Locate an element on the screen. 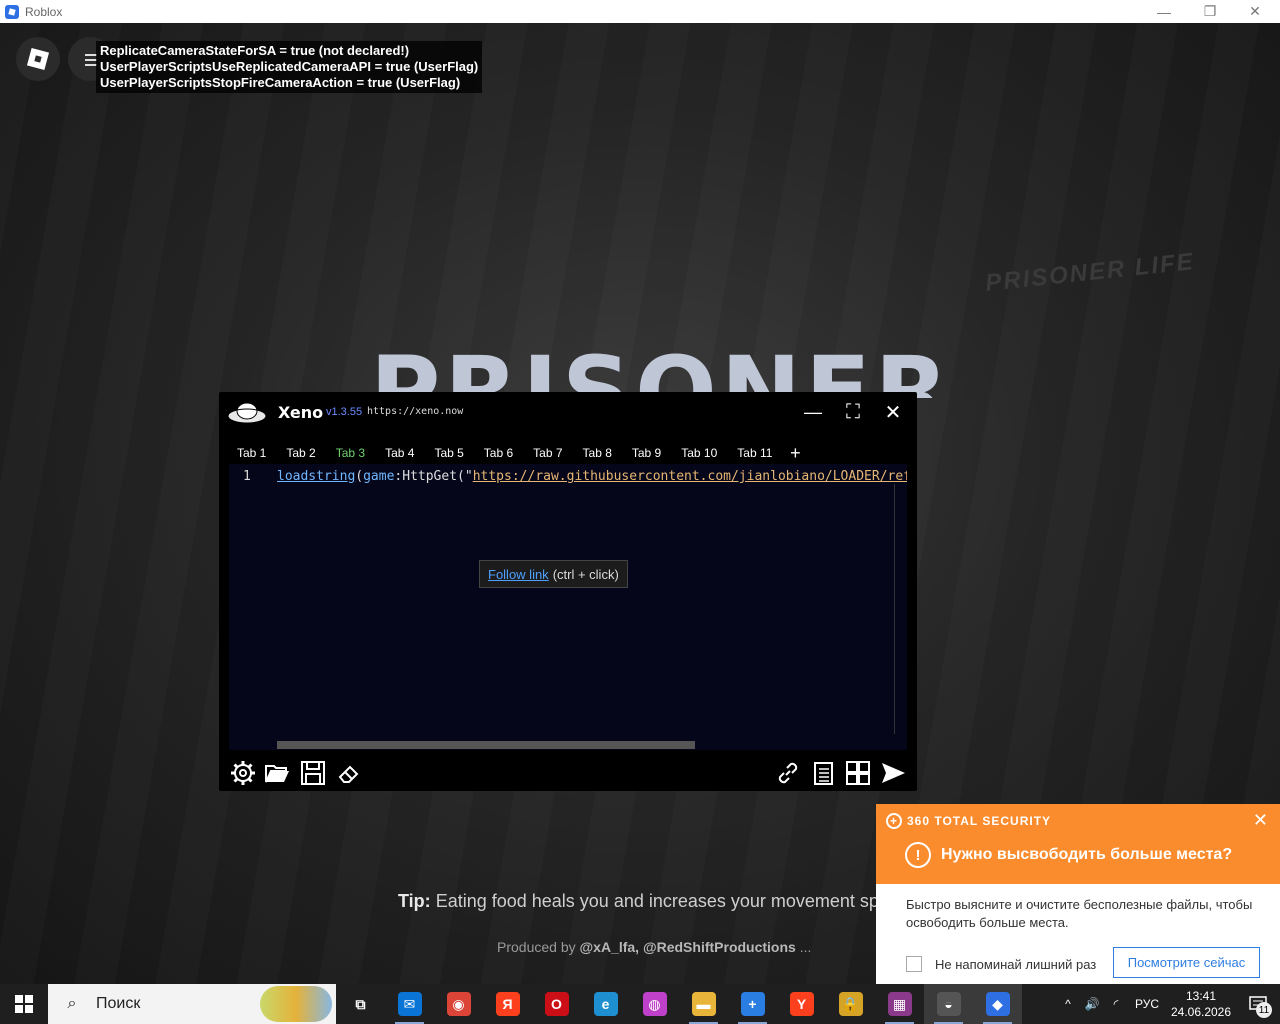 The height and width of the screenshot is (1024, 1280). restore-button: ❐ is located at coordinates (1210, 11).